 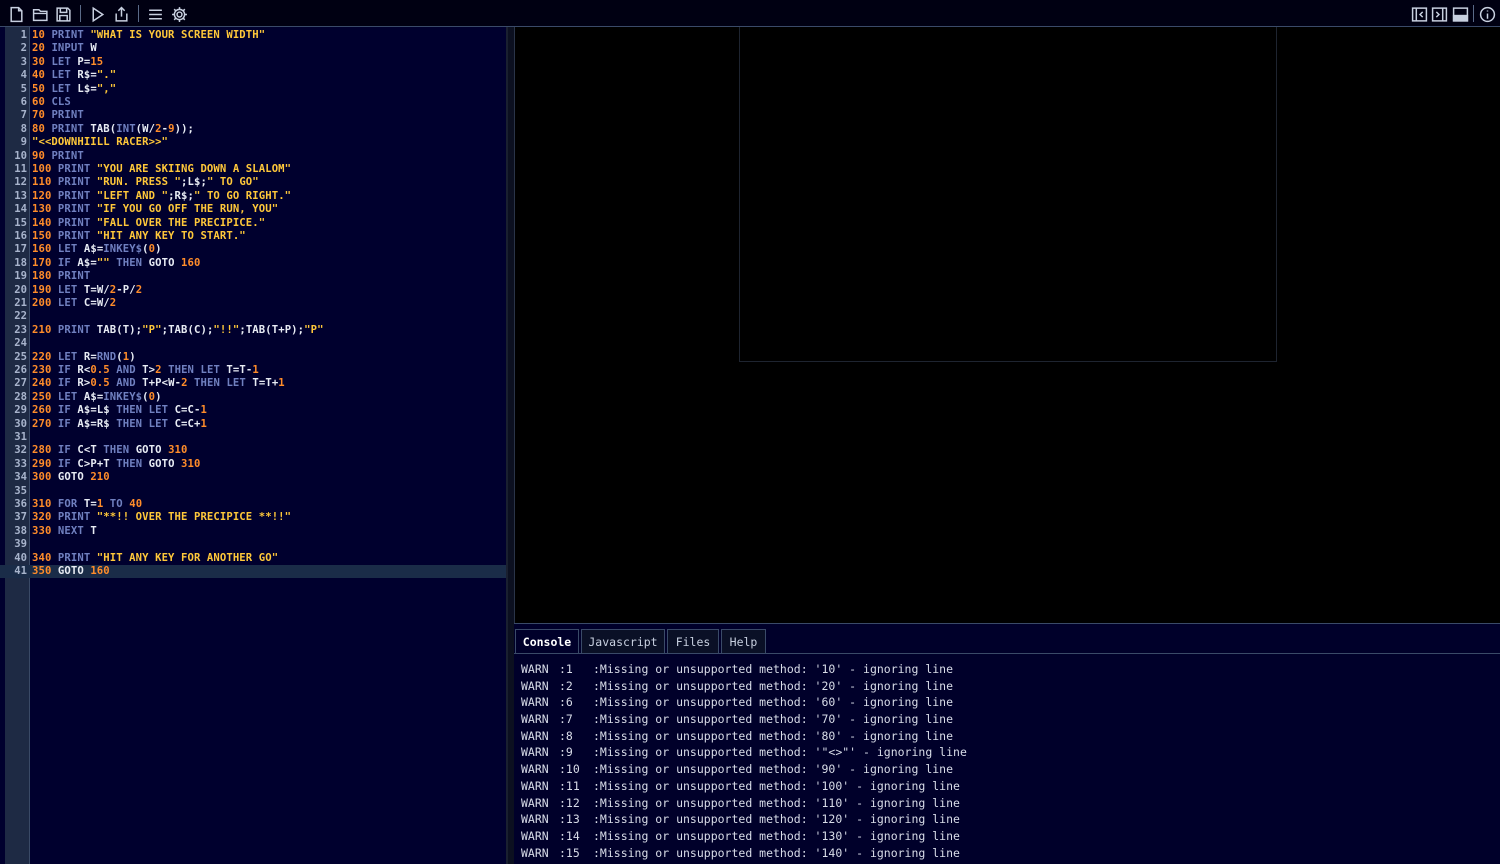 I want to click on run-icon, so click(x=97, y=14).